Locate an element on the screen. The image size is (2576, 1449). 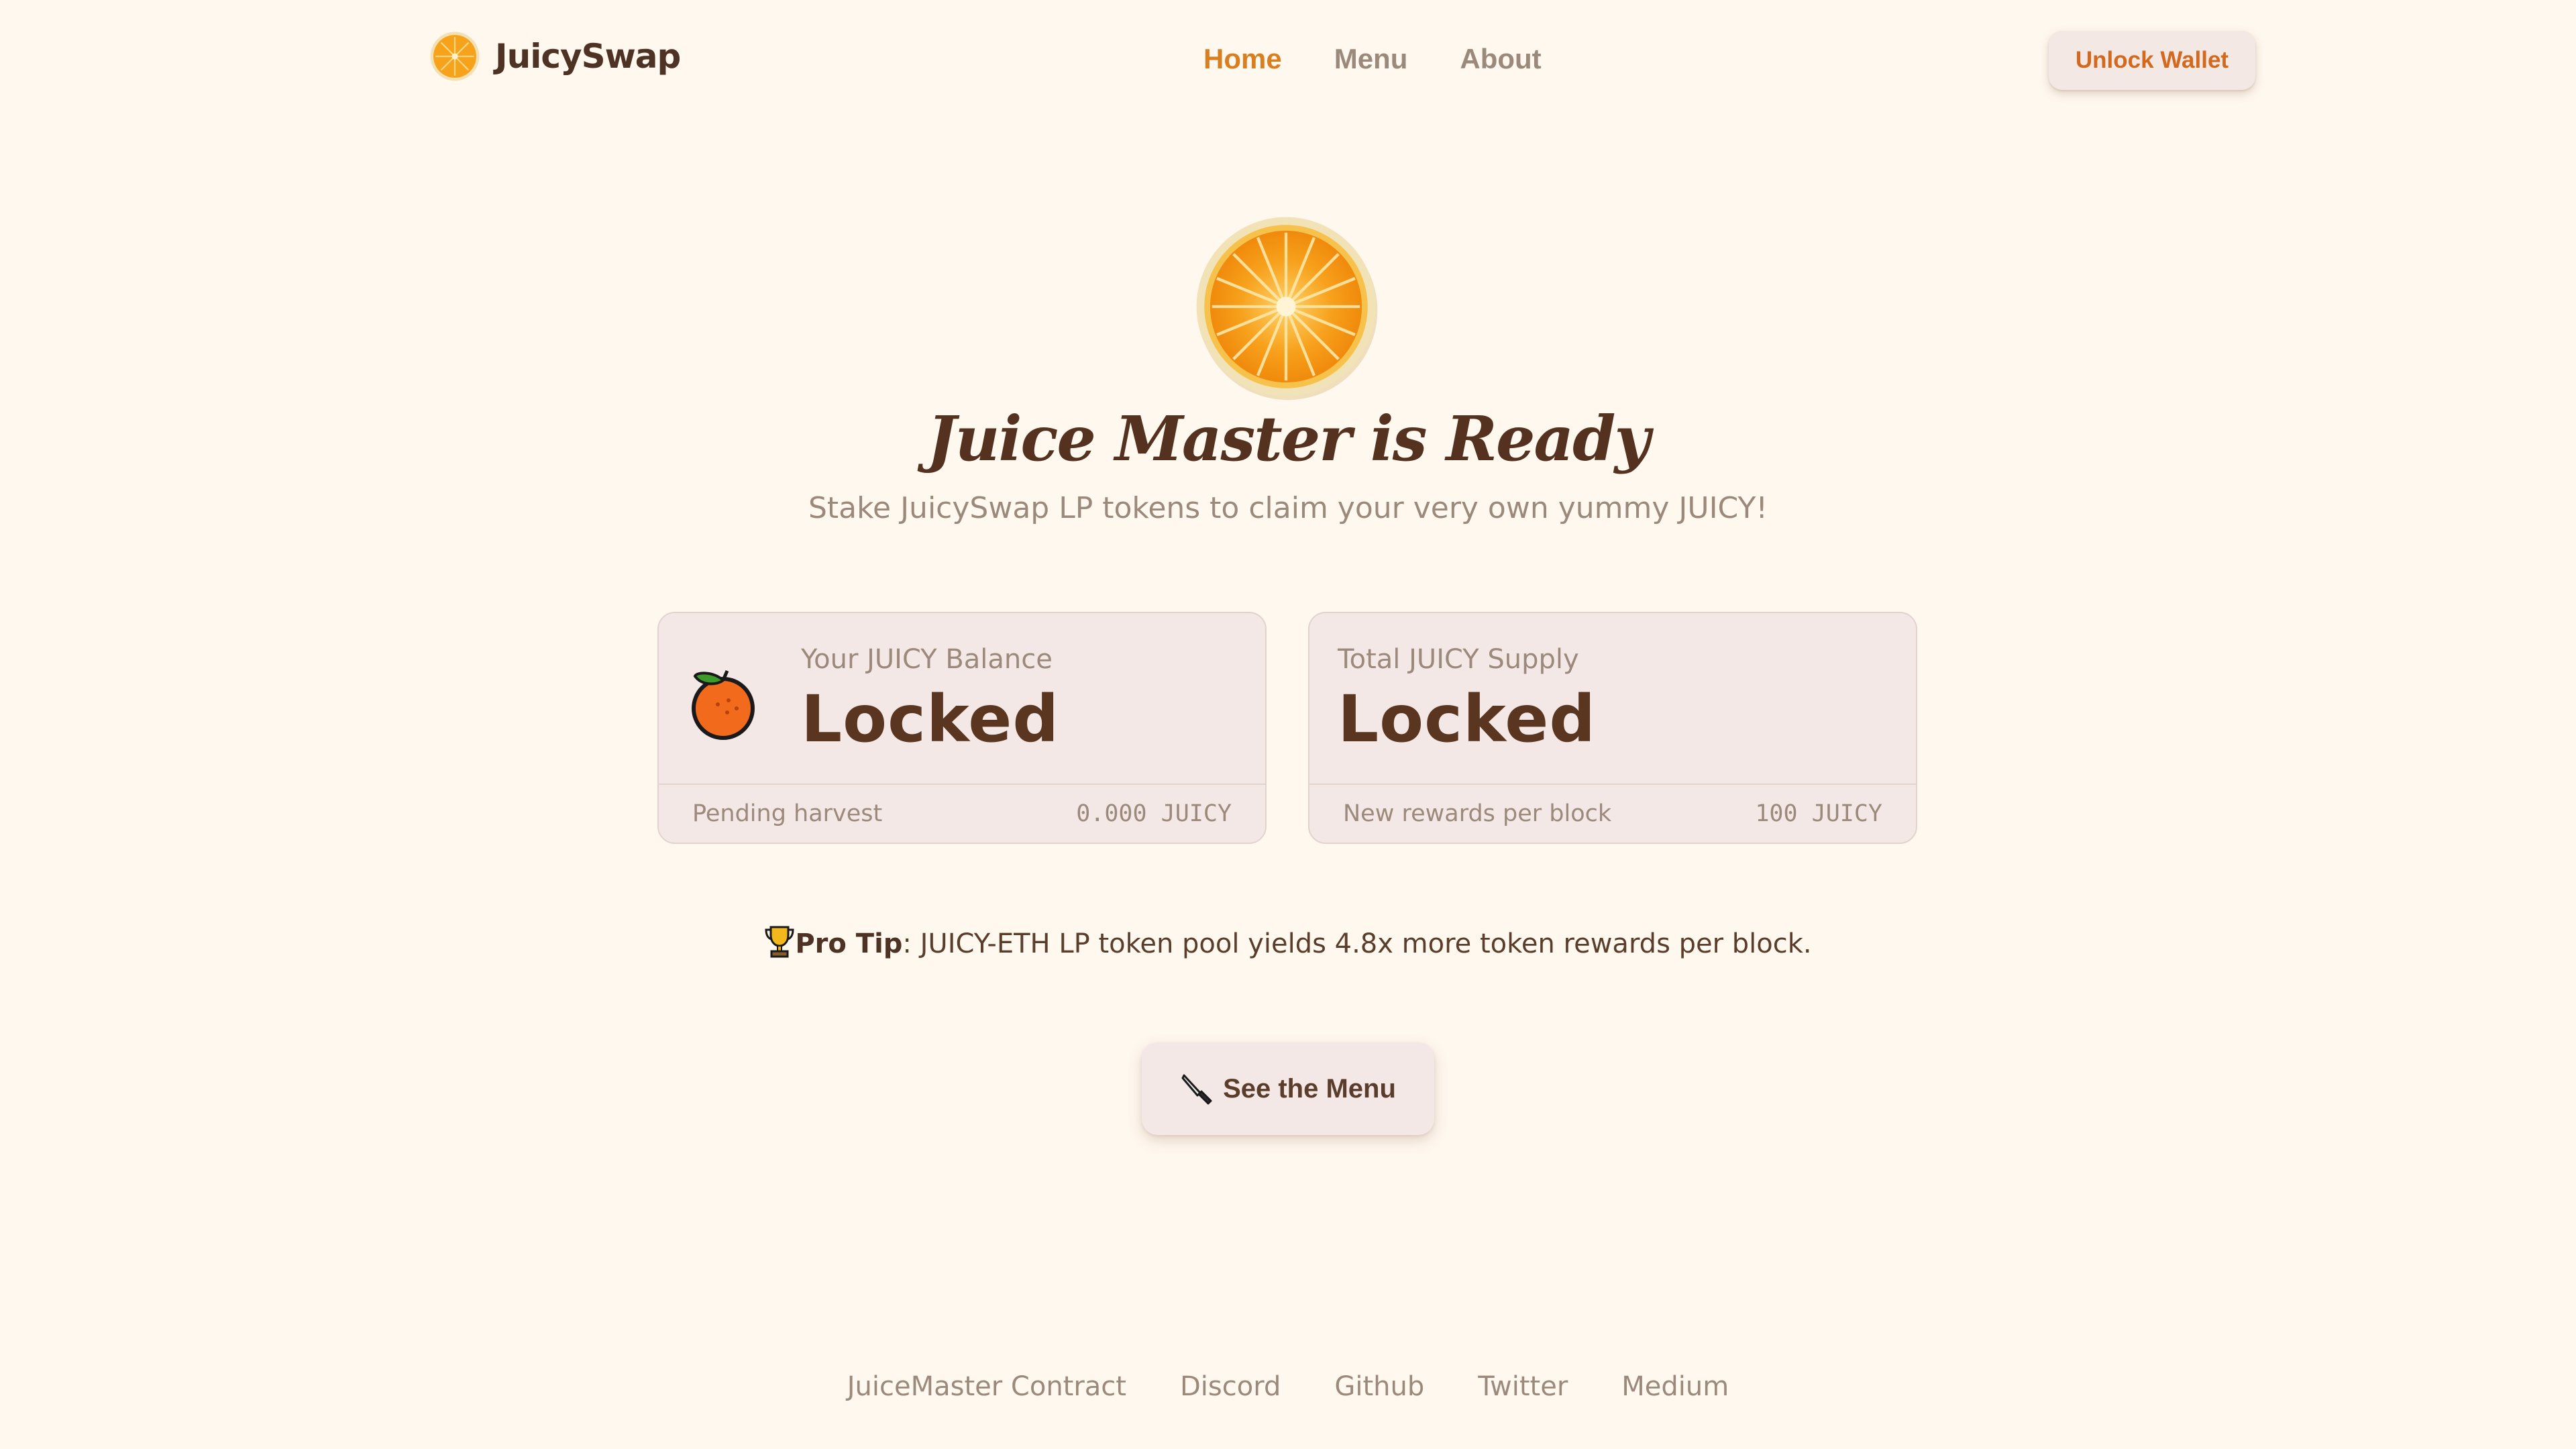
footer-link-twitter: Twitter is located at coordinates (1523, 1386).